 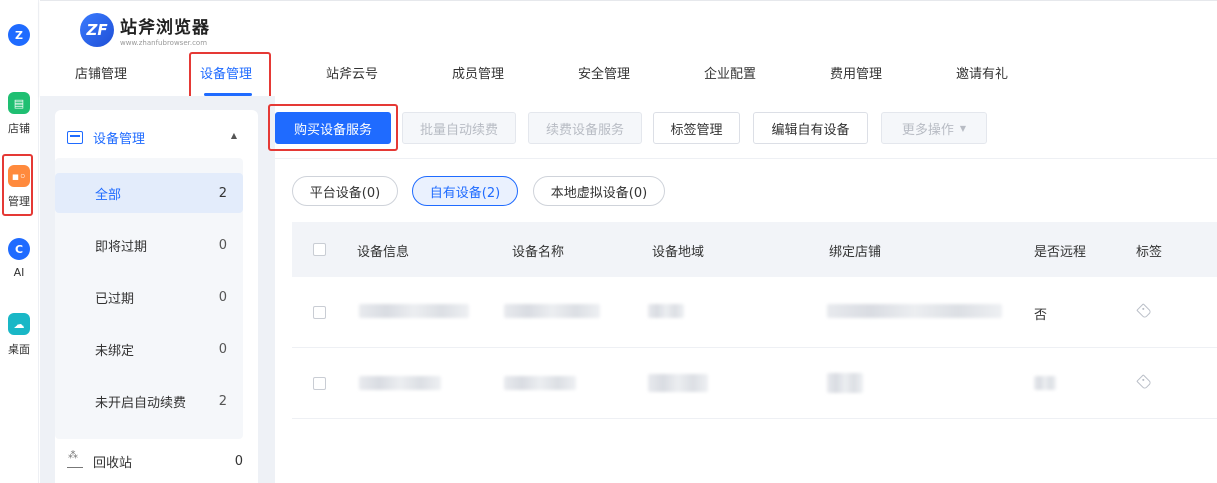 What do you see at coordinates (1041, 315) in the screenshot?
I see `remote-value: 否` at bounding box center [1041, 315].